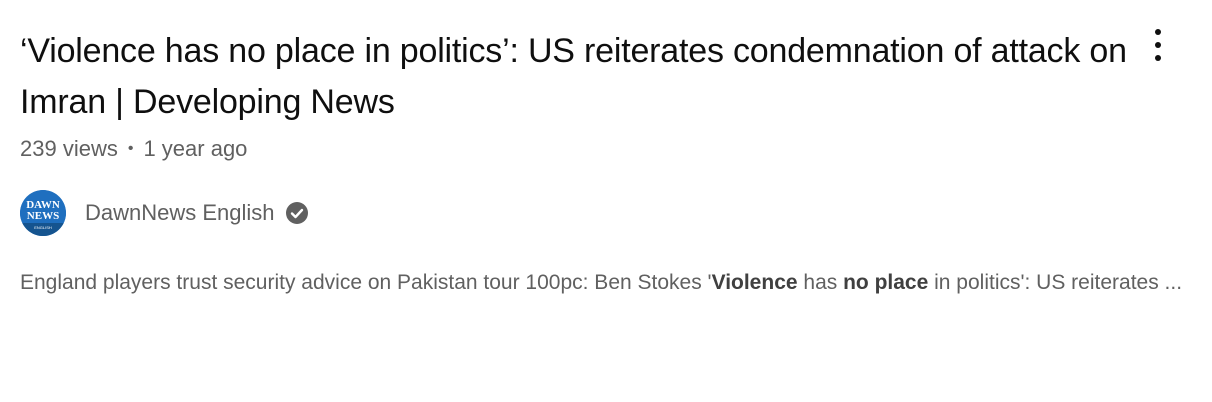 The height and width of the screenshot is (402, 1212). I want to click on highlight-term: no place, so click(886, 282).